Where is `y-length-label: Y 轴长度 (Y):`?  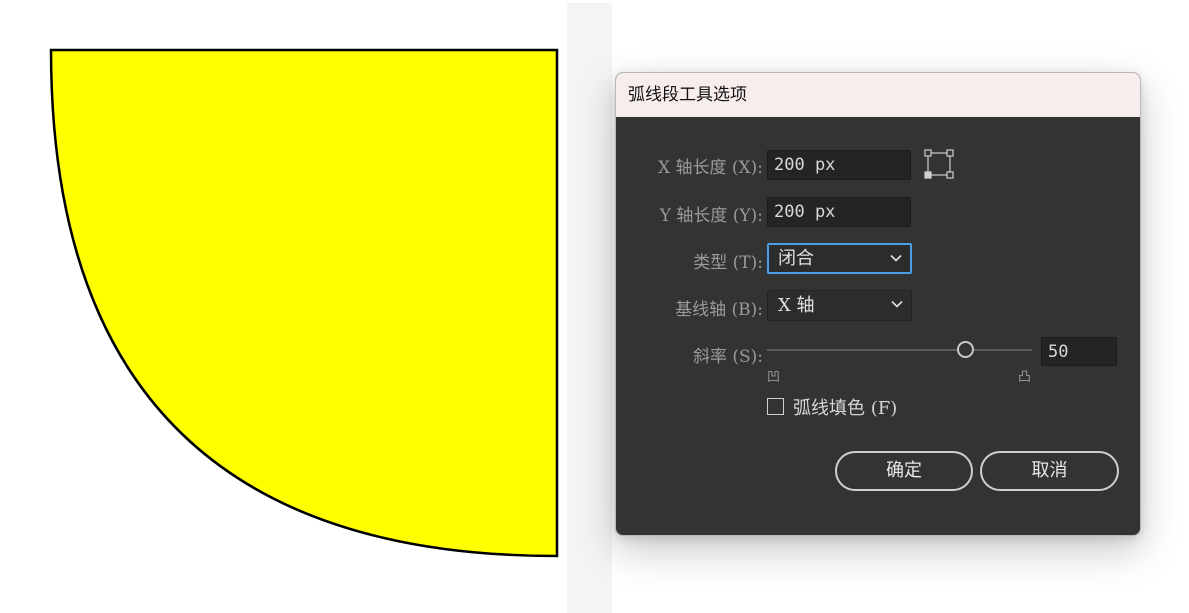 y-length-label: Y 轴长度 (Y): is located at coordinates (711, 216).